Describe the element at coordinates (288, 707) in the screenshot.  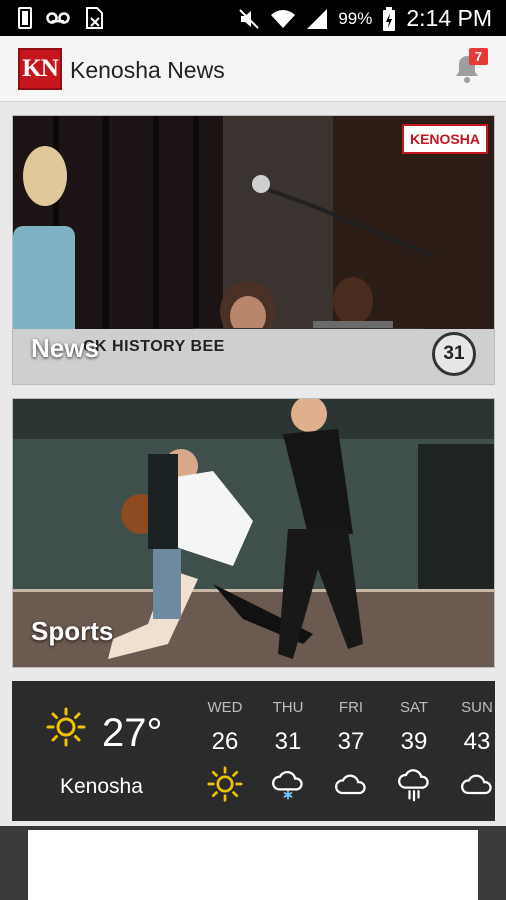
I see `forecast-day-name: THU` at that location.